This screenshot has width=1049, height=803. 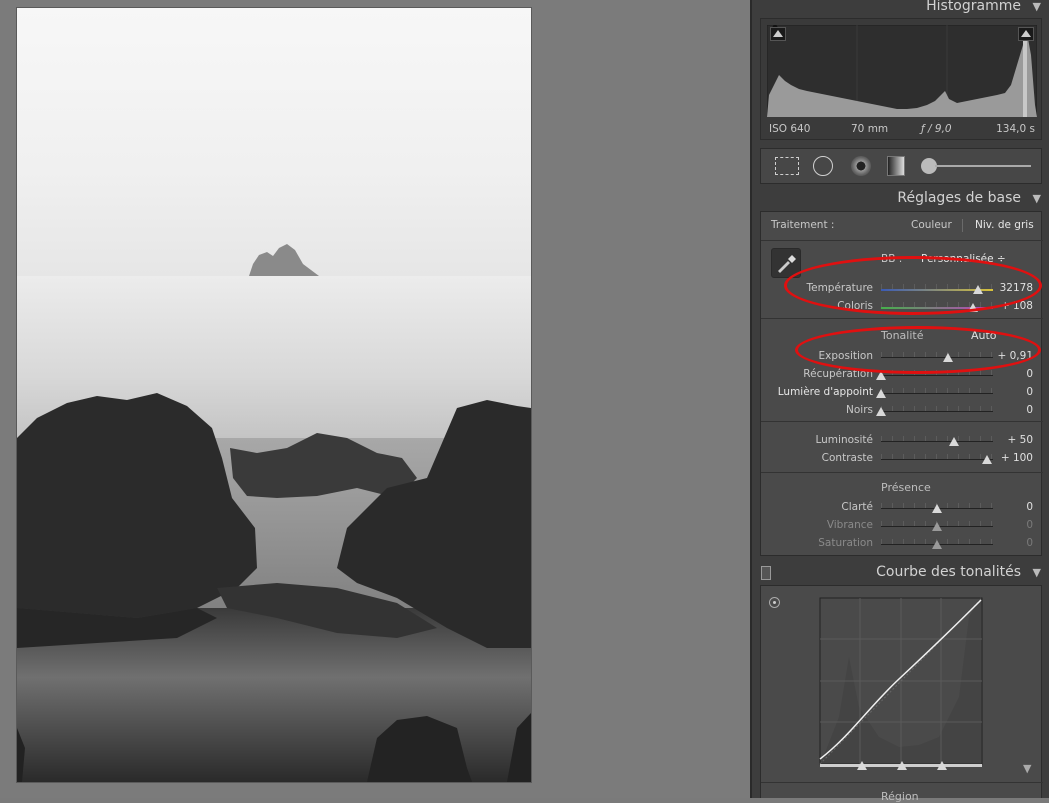 What do you see at coordinates (1013, 374) in the screenshot?
I see `slider-value-recovery: 0` at bounding box center [1013, 374].